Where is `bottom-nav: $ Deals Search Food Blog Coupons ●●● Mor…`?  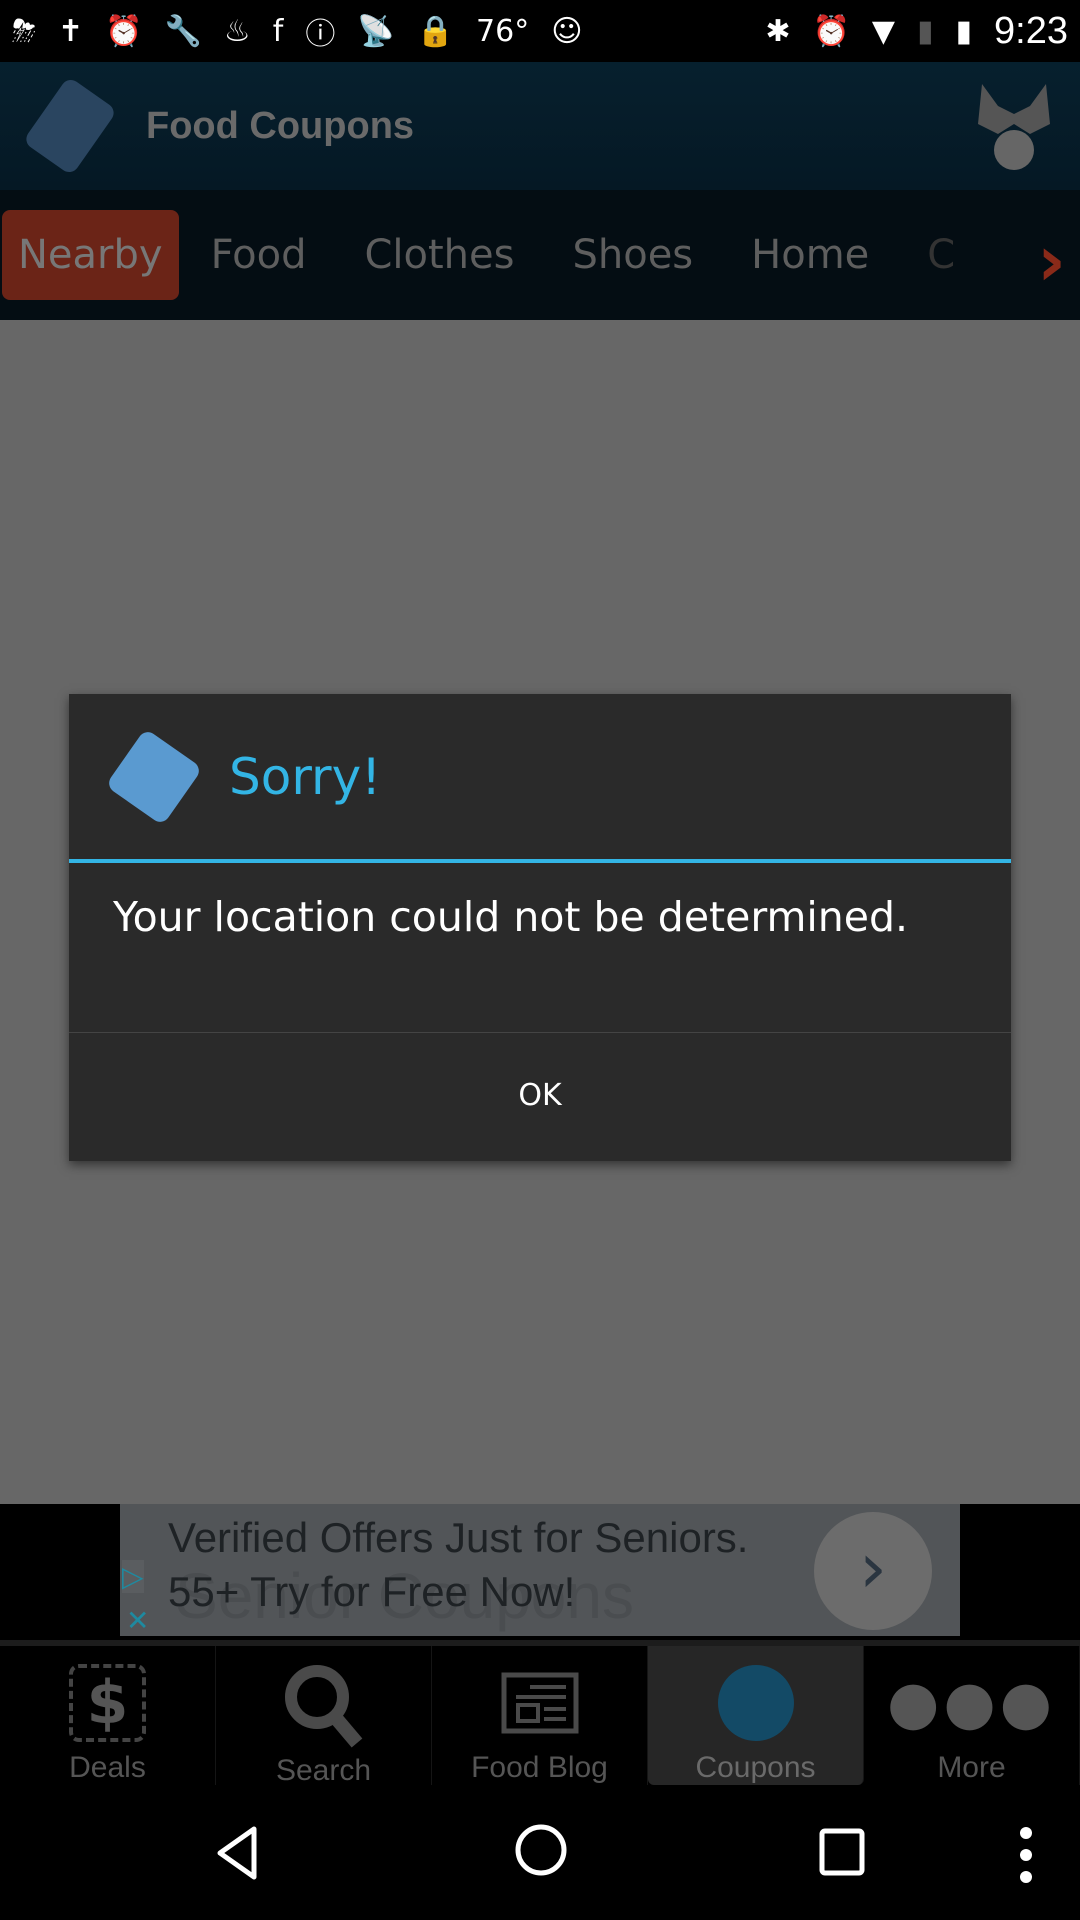 bottom-nav: $ Deals Search Food Blog Coupons ●●● Mor… is located at coordinates (540, 1713).